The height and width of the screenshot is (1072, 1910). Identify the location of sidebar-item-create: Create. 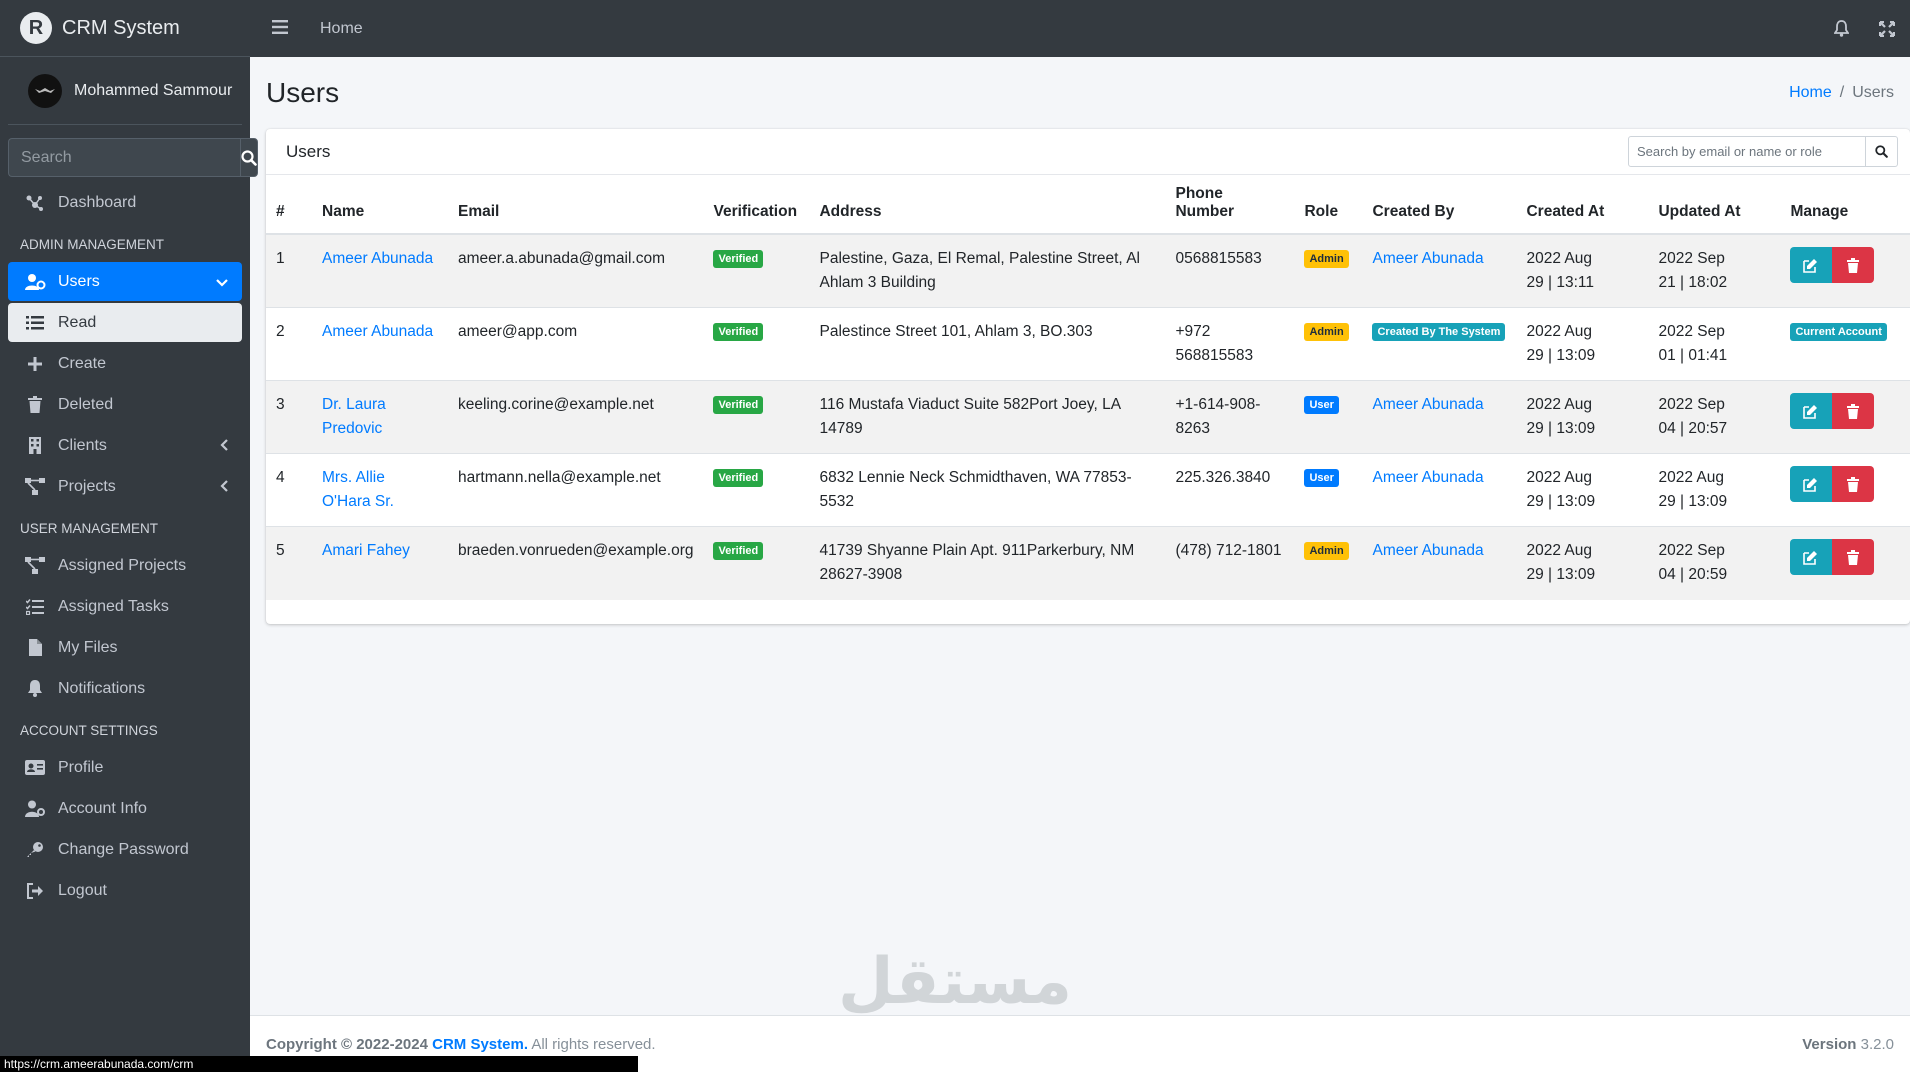
(125, 363).